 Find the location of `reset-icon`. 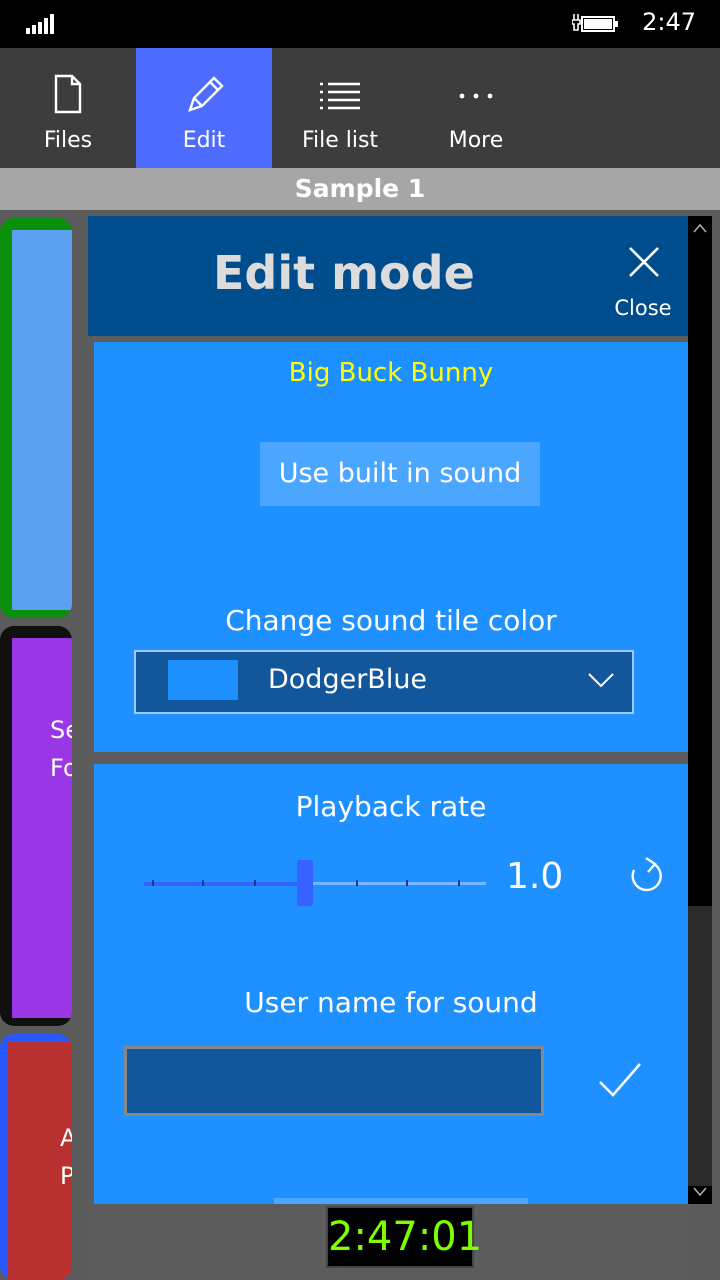

reset-icon is located at coordinates (644, 877).